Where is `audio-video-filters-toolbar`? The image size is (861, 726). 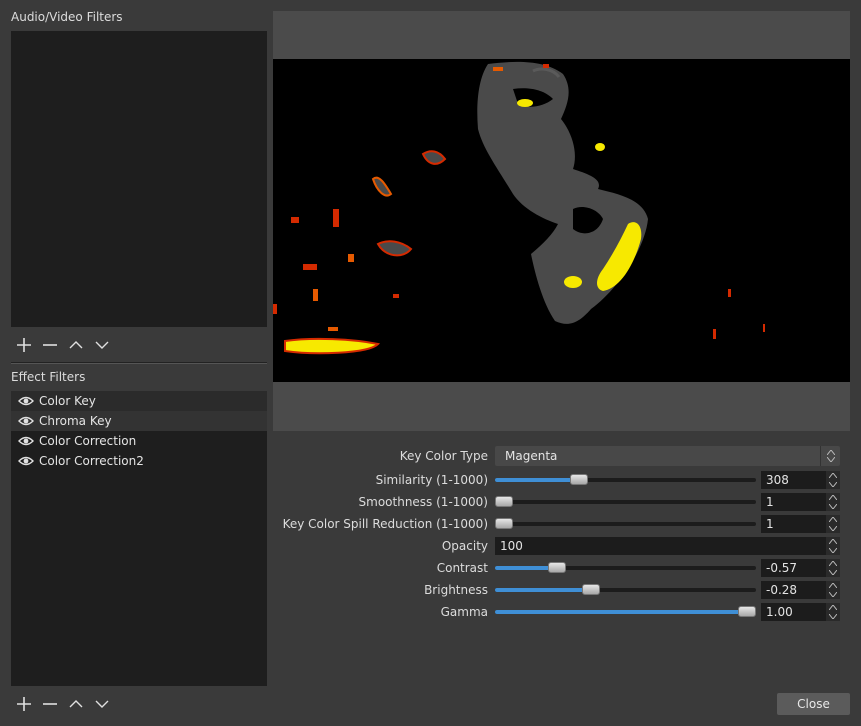 audio-video-filters-toolbar is located at coordinates (63, 345).